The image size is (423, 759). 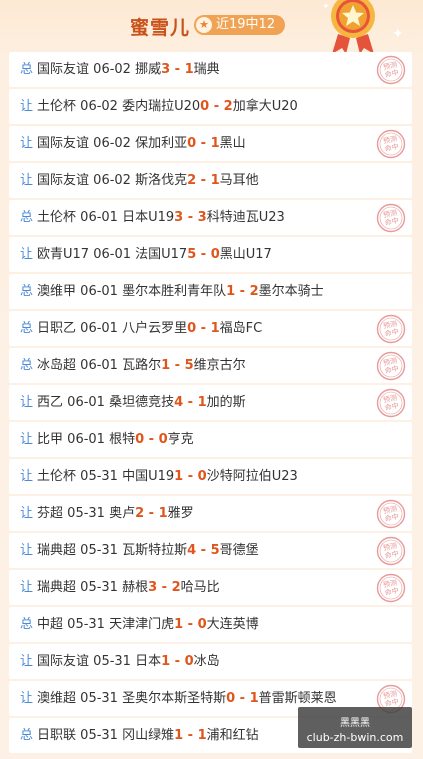 I want to click on match-row: 总土伦杯 06-01 日本U193 - 3科特迪瓦U23 预测 命中, so click(x=210, y=217).